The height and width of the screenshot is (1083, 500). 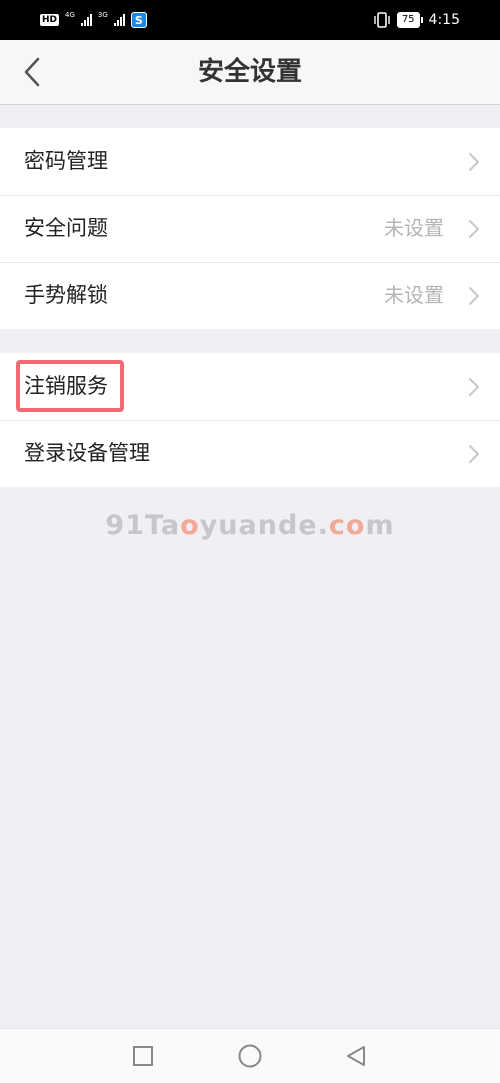 I want to click on highlight-box, so click(x=70, y=386).